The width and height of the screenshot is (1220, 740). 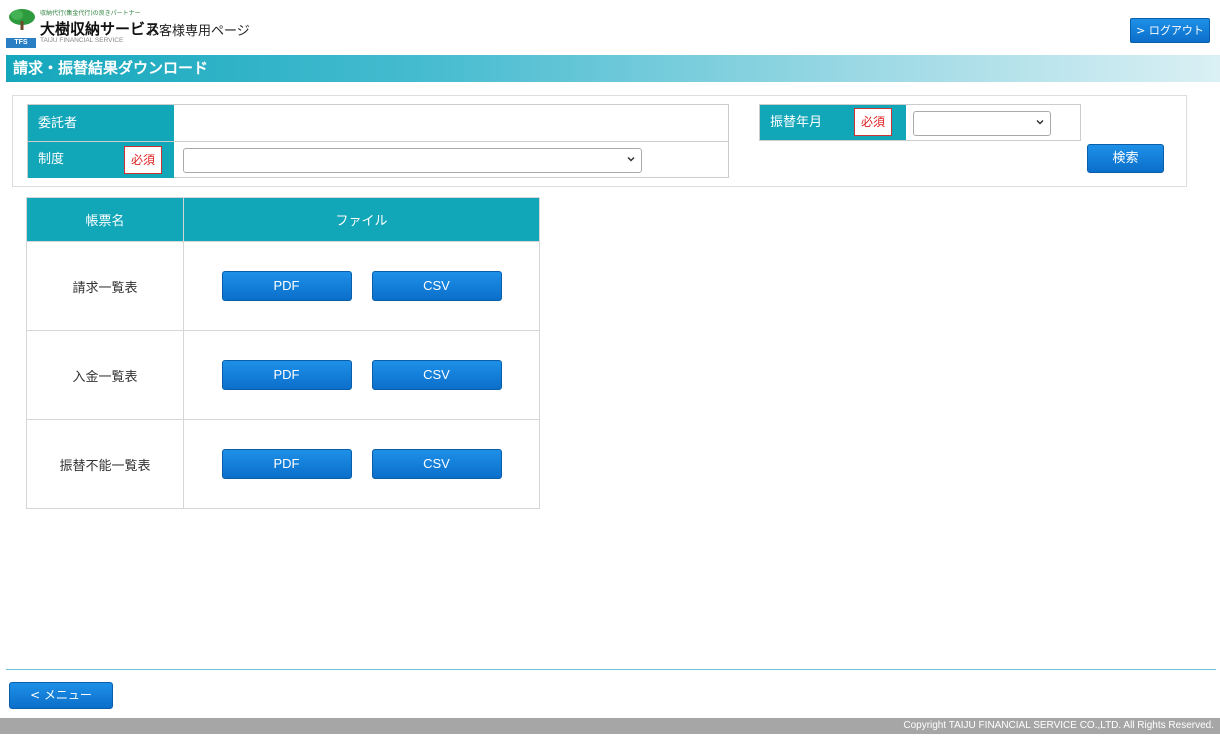 I want to click on search-form-right: 振替年月 必須, so click(x=920, y=122).